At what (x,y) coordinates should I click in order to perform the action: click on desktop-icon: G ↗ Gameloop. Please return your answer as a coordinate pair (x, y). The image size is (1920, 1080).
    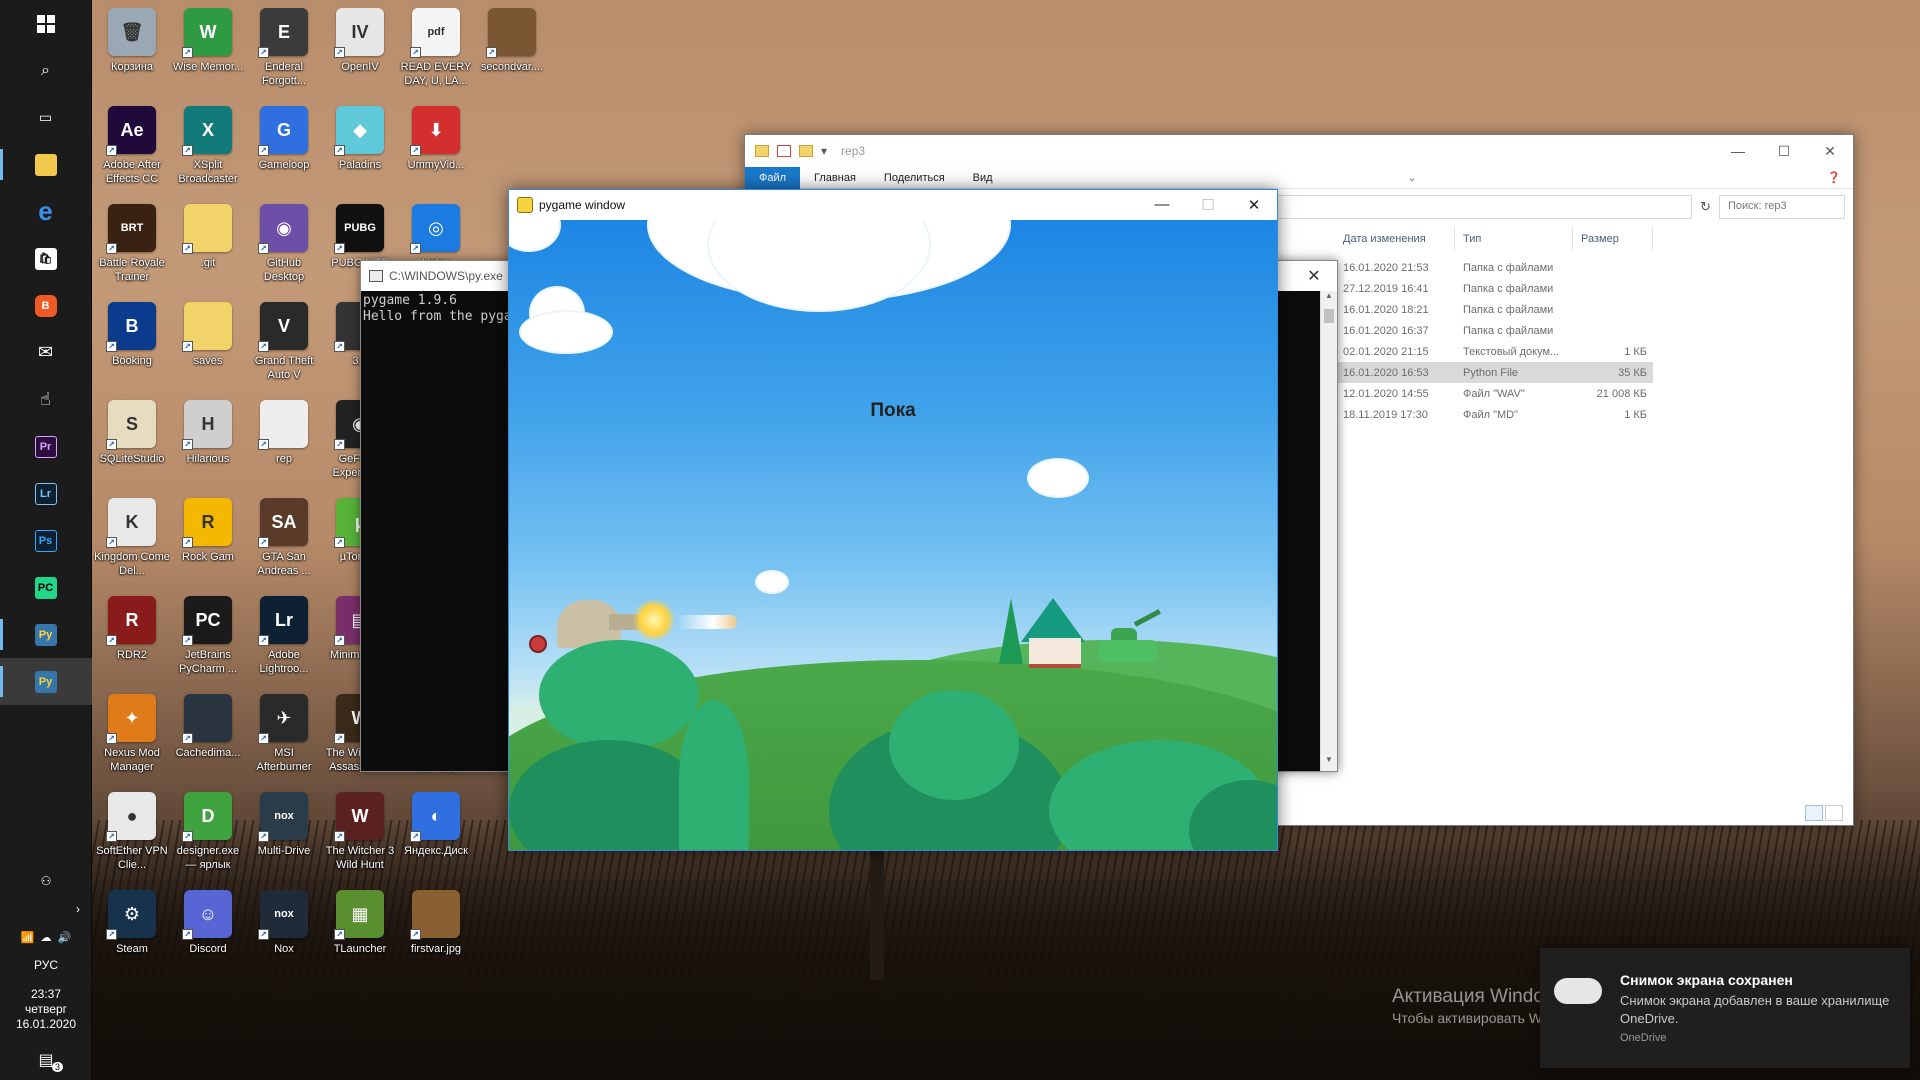
    Looking at the image, I should click on (284, 146).